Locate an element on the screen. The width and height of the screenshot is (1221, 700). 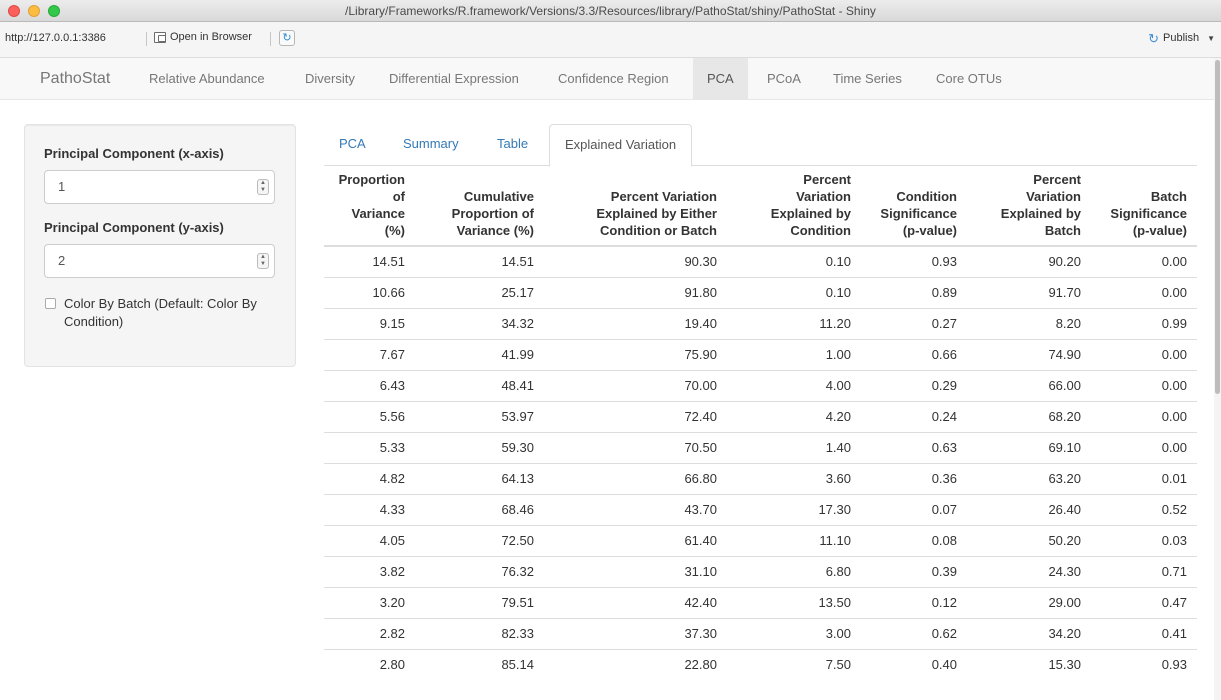
table-cell: 0.08 is located at coordinates (914, 540).